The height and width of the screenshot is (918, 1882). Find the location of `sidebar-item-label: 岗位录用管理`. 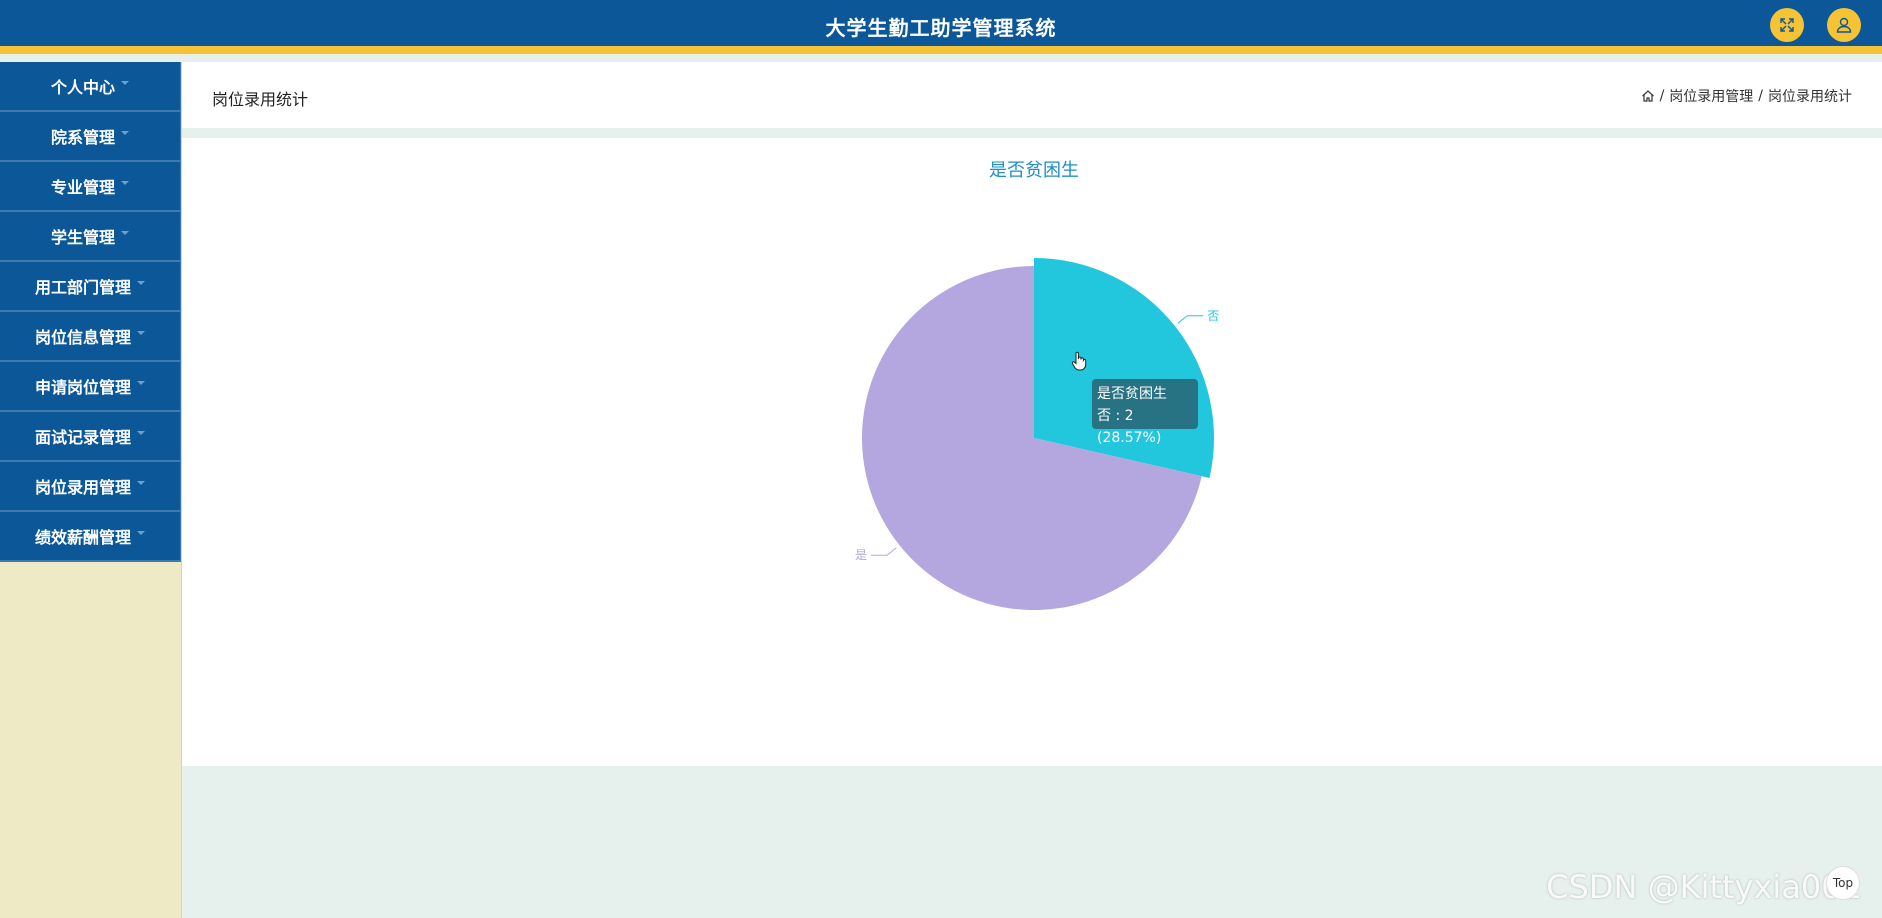

sidebar-item-label: 岗位录用管理 is located at coordinates (82, 487).